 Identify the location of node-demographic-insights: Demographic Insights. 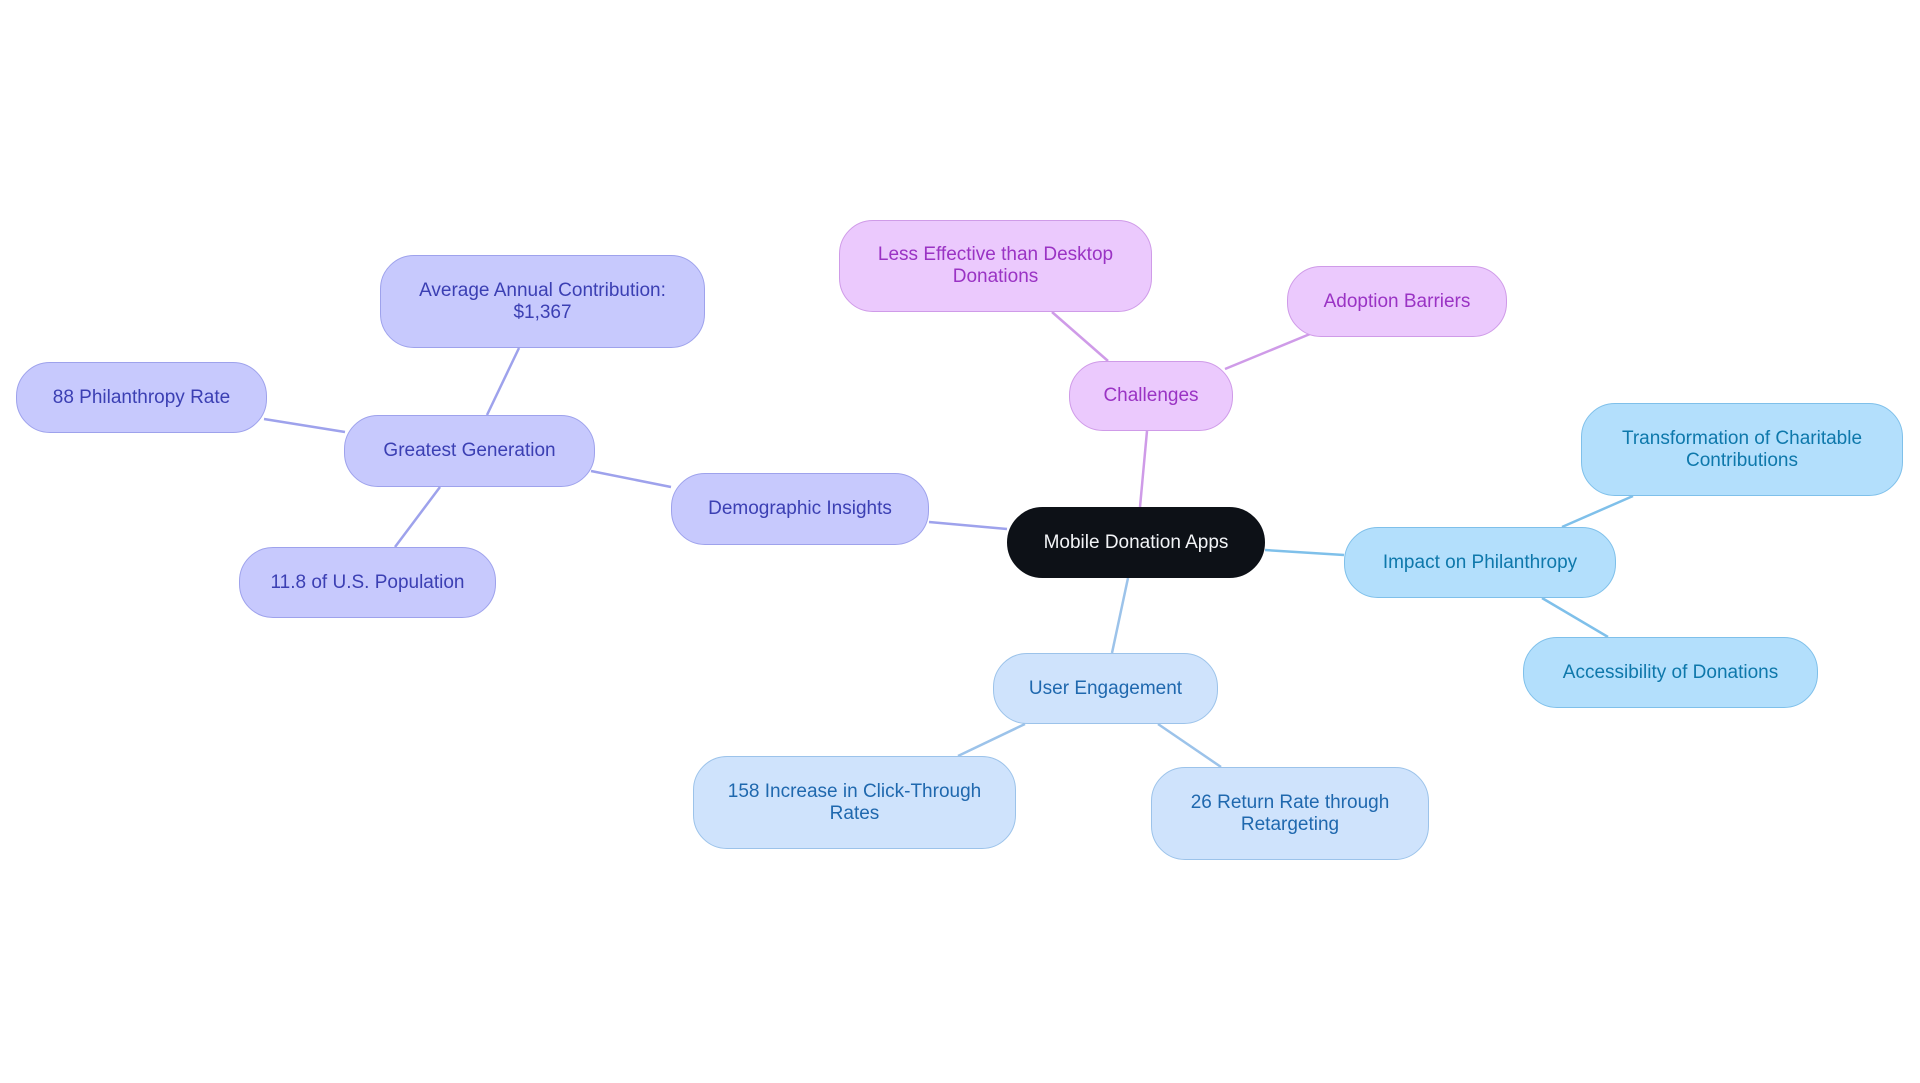
(800, 509).